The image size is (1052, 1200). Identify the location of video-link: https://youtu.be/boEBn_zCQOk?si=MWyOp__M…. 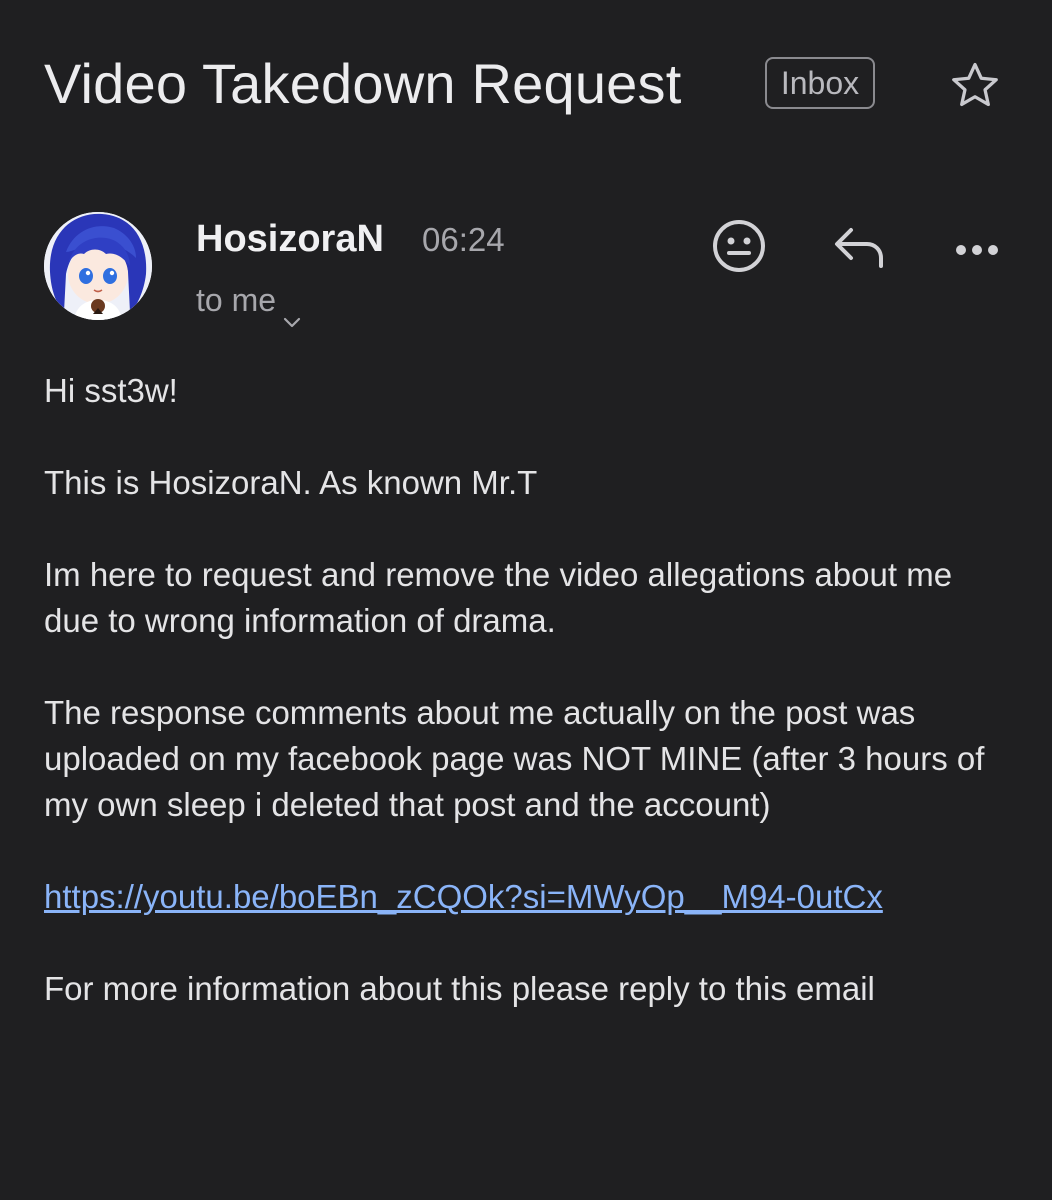
(529, 897).